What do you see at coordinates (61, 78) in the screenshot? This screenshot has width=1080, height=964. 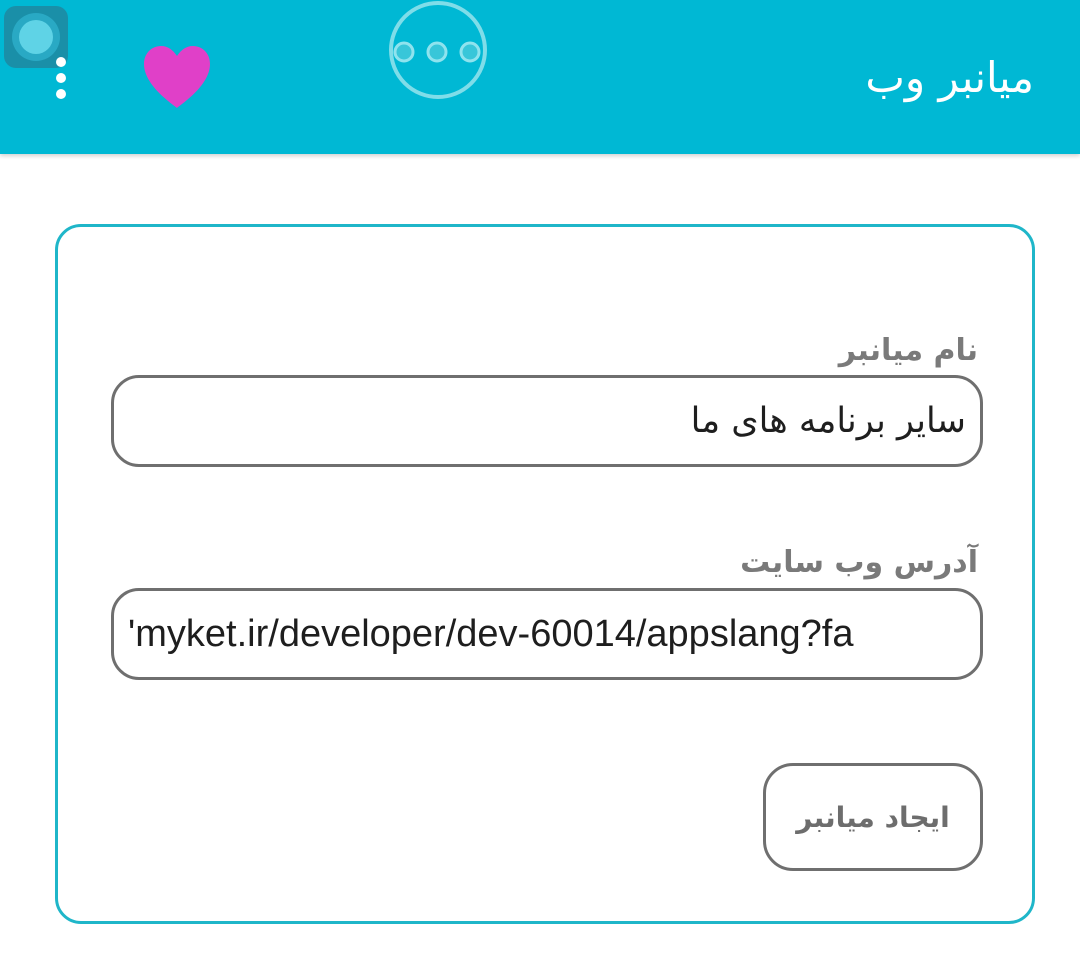 I see `overflow-menu-icon` at bounding box center [61, 78].